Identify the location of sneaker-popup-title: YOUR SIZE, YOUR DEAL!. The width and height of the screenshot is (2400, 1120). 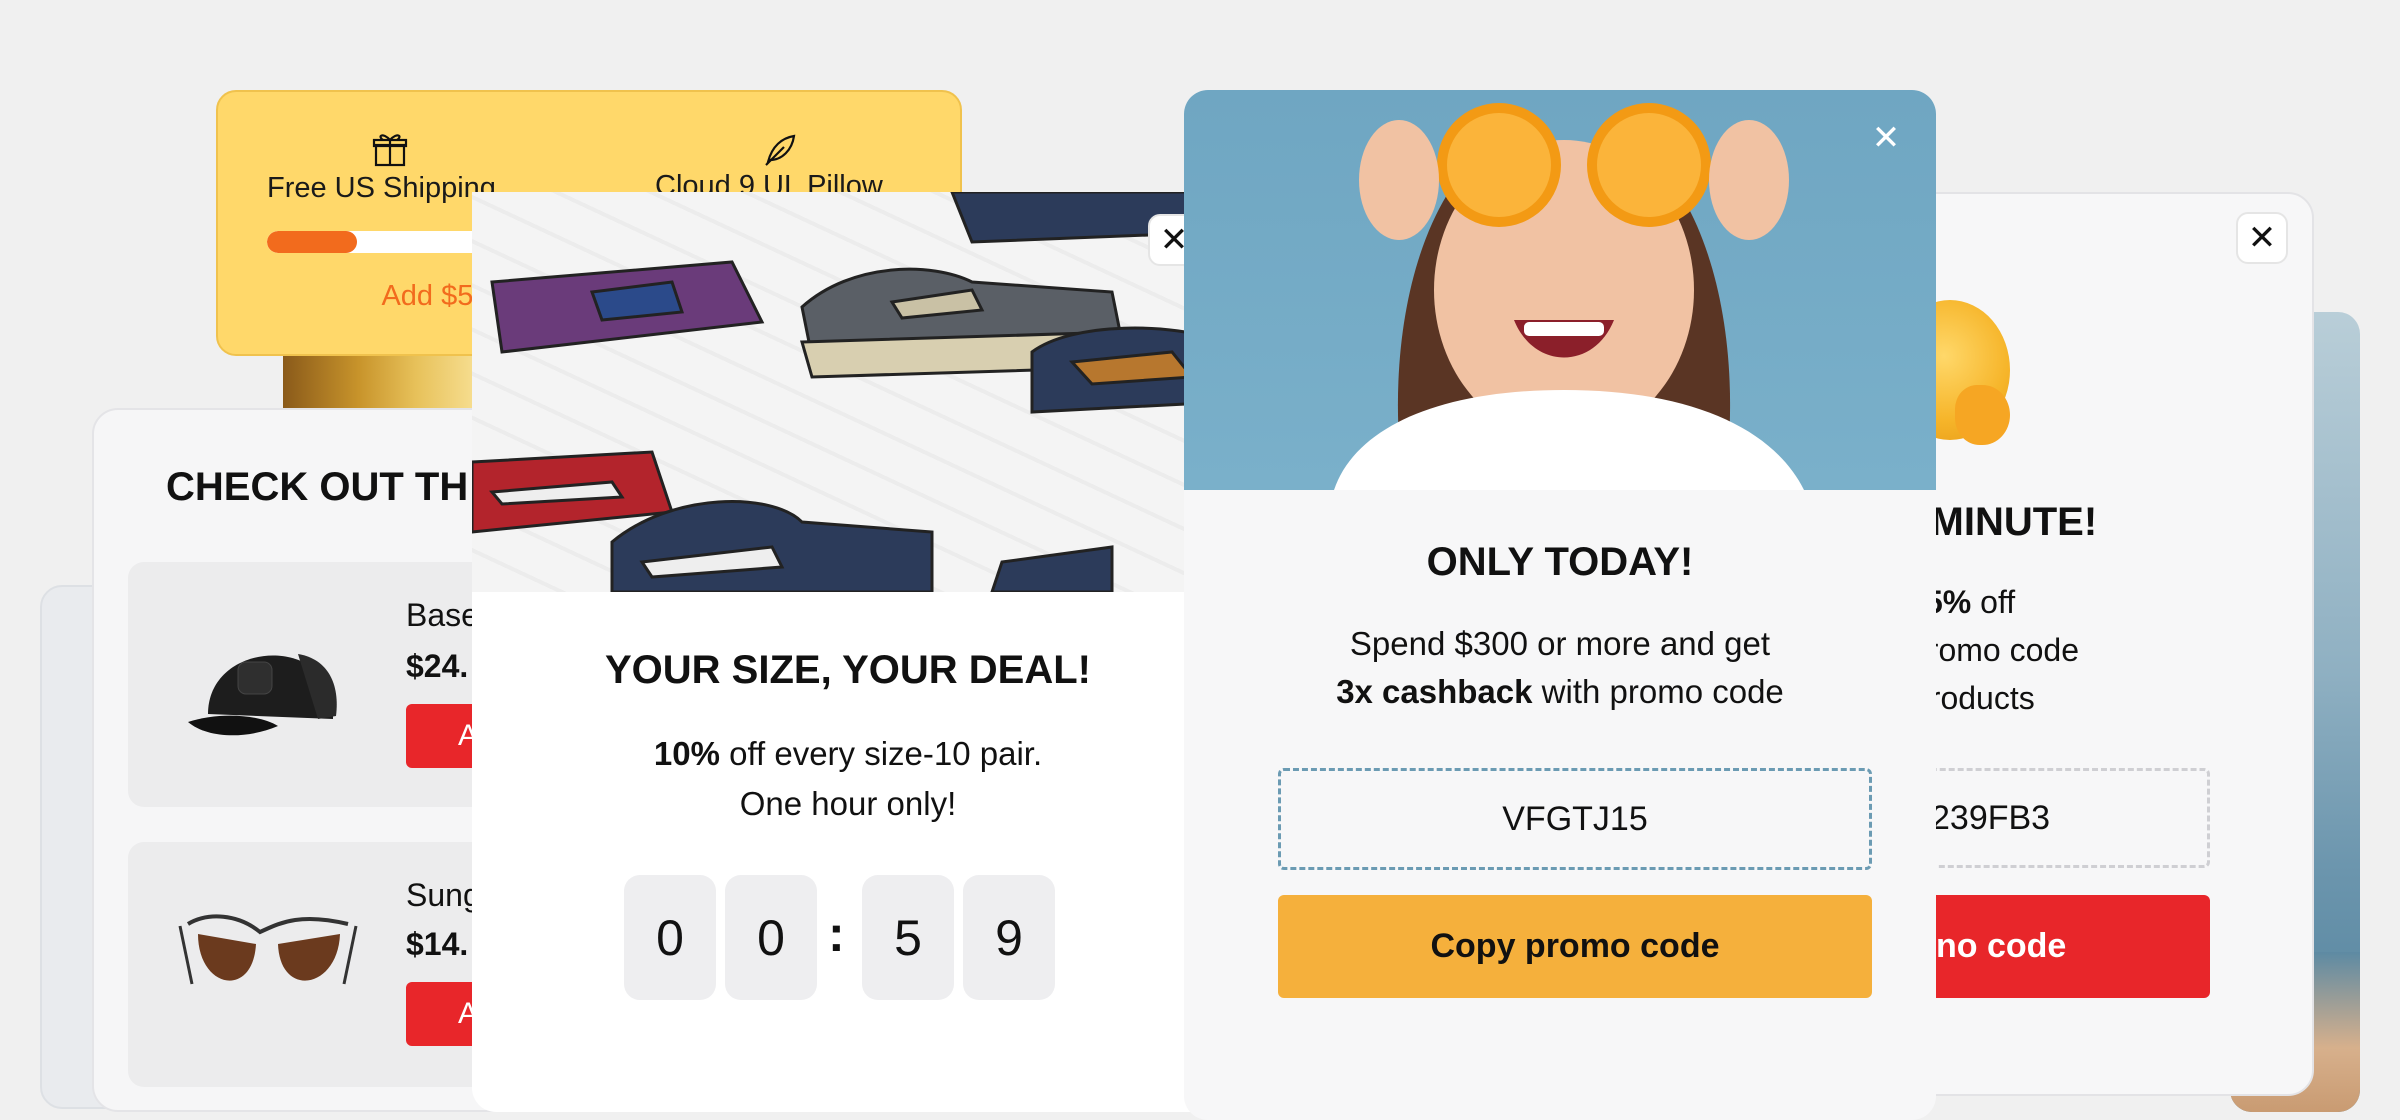
(848, 670).